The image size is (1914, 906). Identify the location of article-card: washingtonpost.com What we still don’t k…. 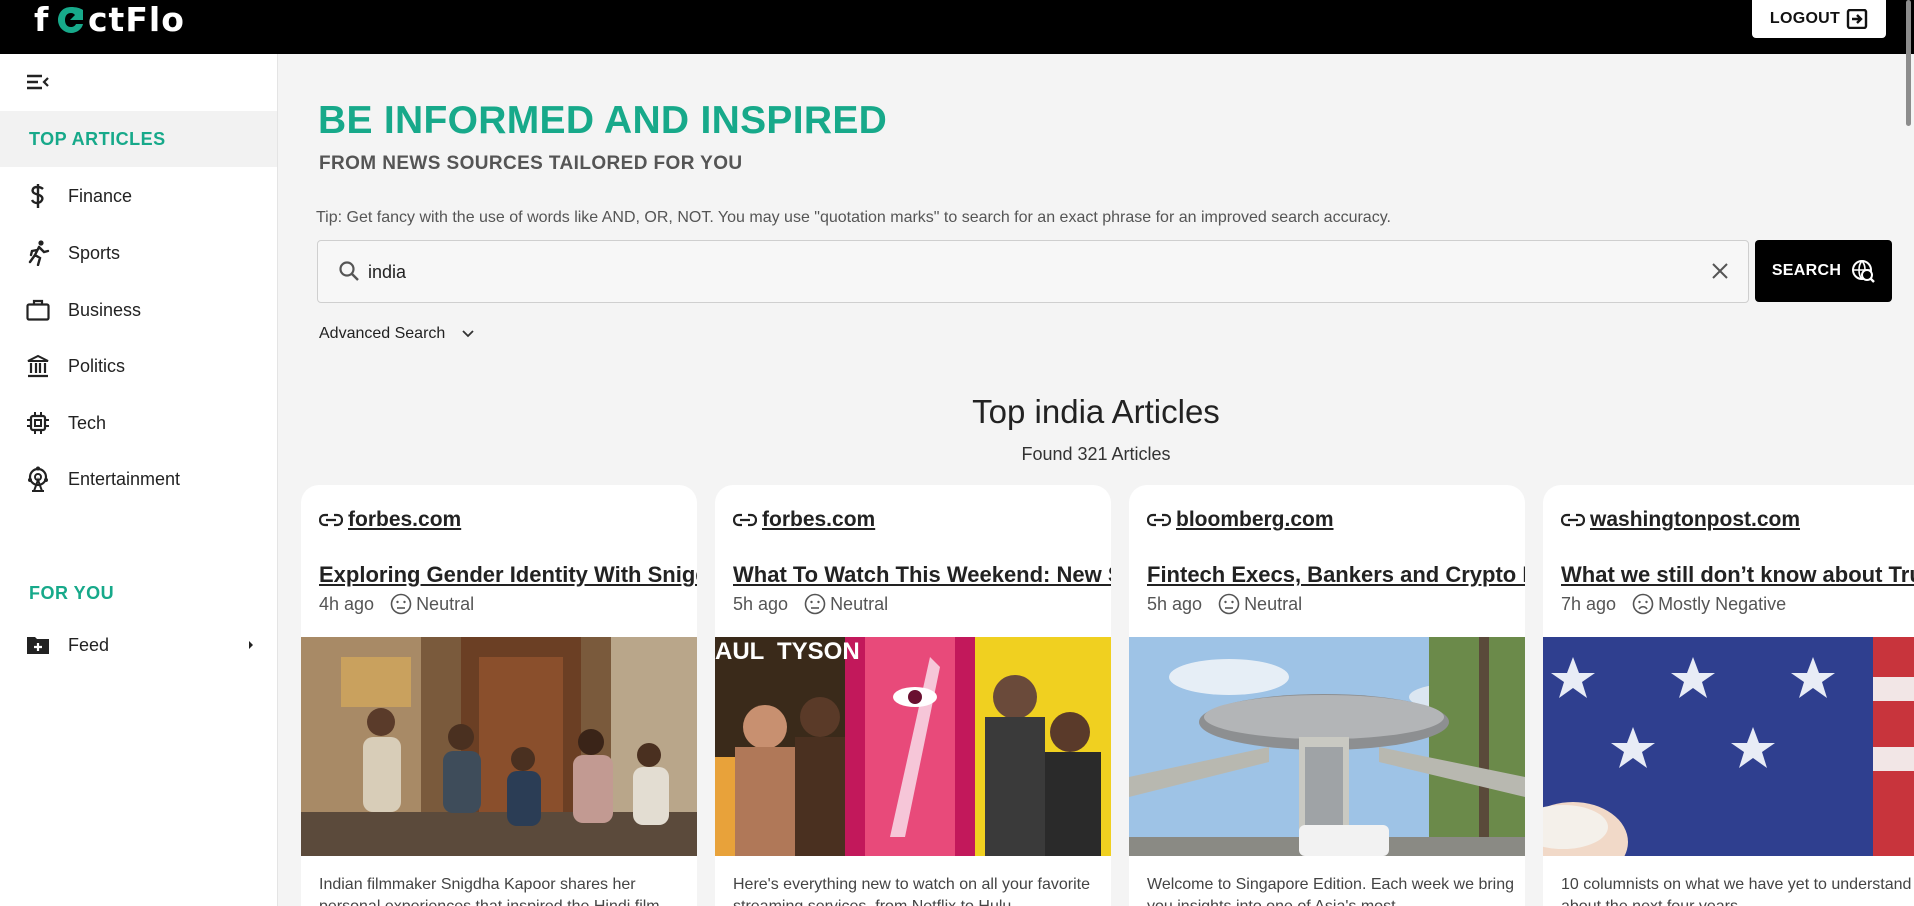
(1728, 695).